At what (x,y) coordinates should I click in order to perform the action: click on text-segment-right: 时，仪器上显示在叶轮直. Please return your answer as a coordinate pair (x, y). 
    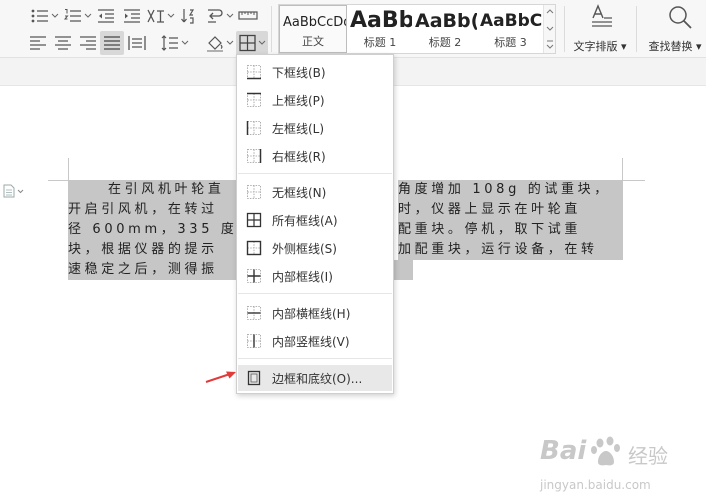
    Looking at the image, I should click on (510, 210).